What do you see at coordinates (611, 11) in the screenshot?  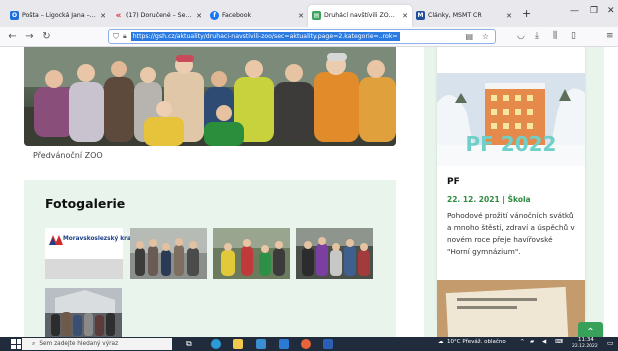 I see `close-window-icon: ✕` at bounding box center [611, 11].